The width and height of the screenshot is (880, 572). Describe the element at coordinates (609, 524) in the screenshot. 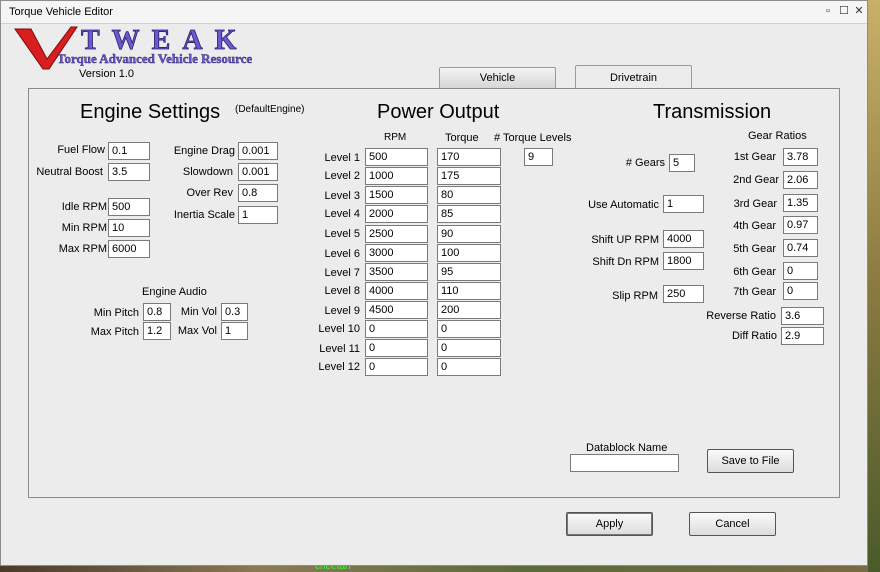

I see `apply-button: Apply` at that location.